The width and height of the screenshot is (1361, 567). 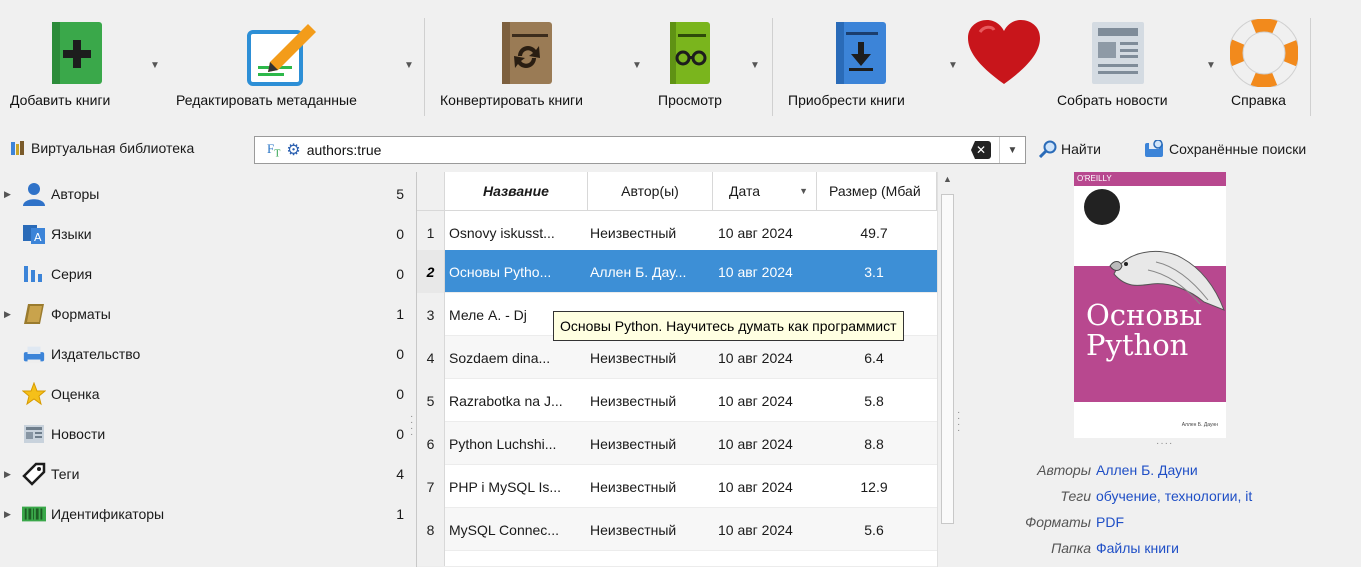 I want to click on view-button, so click(x=690, y=53).